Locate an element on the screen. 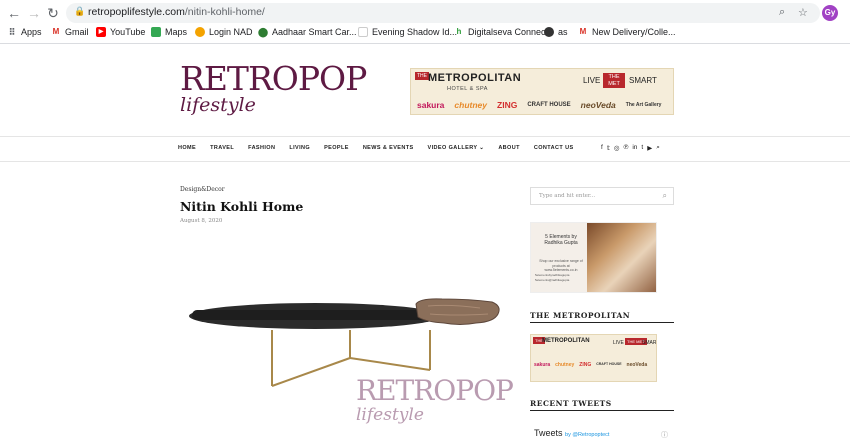  back-arrow-icon: ← is located at coordinates (14, 13).